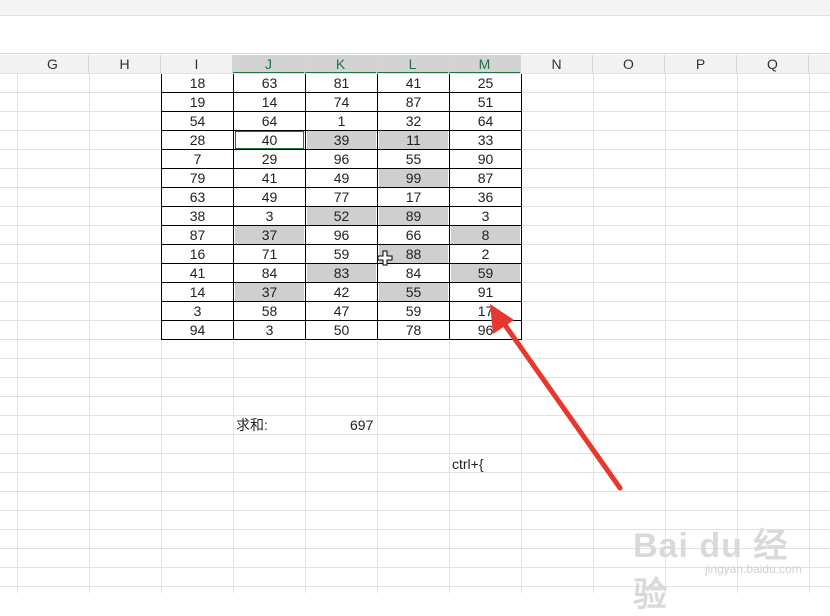 Image resolution: width=830 pixels, height=616 pixels. What do you see at coordinates (385, 258) in the screenshot?
I see `cell-cursor-icon` at bounding box center [385, 258].